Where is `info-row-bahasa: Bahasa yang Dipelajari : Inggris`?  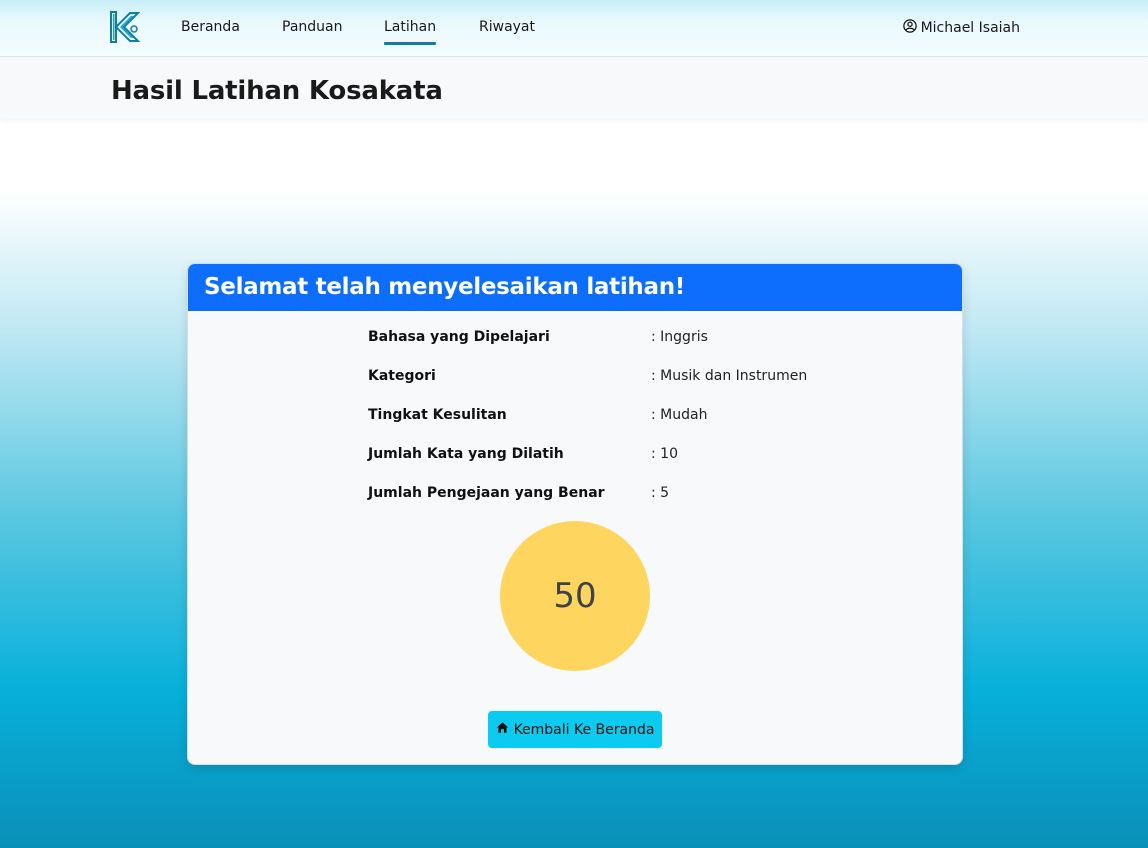
info-row-bahasa: Bahasa yang Dipelajari : Inggris is located at coordinates (618, 339).